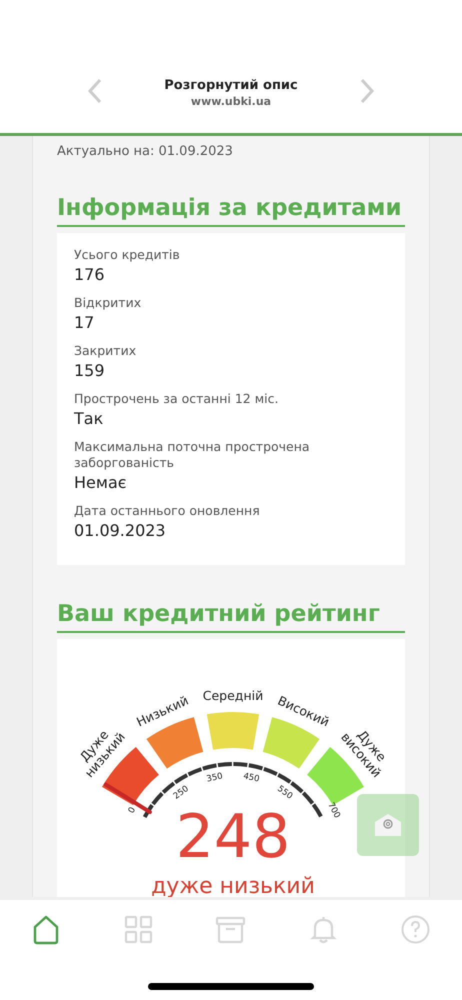 This screenshot has height=1000, width=462. I want to click on section-heading: Ваш кредитний рейтинг, so click(231, 617).